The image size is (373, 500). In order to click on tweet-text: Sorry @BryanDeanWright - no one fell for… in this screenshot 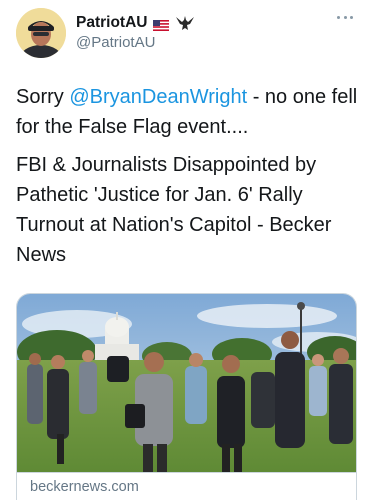, I will do `click(191, 112)`.